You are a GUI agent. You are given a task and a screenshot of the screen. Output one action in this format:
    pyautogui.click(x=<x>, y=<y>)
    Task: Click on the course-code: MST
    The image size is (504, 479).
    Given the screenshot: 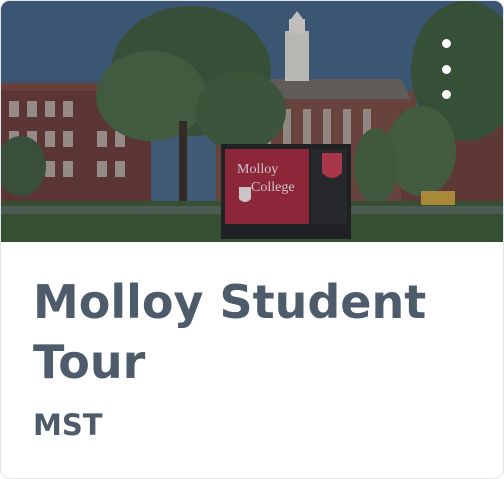 What is the action you would take?
    pyautogui.click(x=68, y=425)
    